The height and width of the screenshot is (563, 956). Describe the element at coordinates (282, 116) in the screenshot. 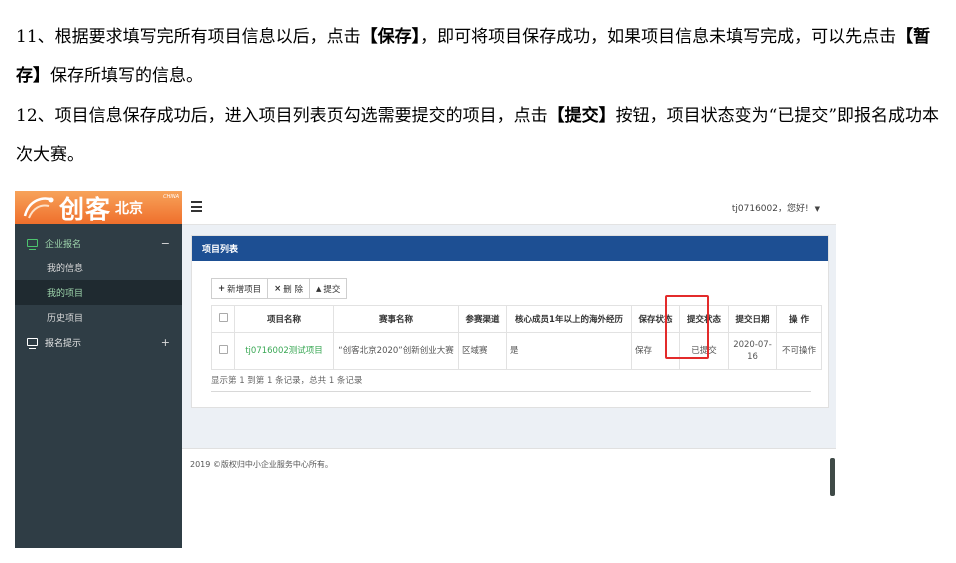

I see `step12-text-a: 12、项目信息保存成功后，进入项目列表页勾选需要提交的项目，点击` at that location.